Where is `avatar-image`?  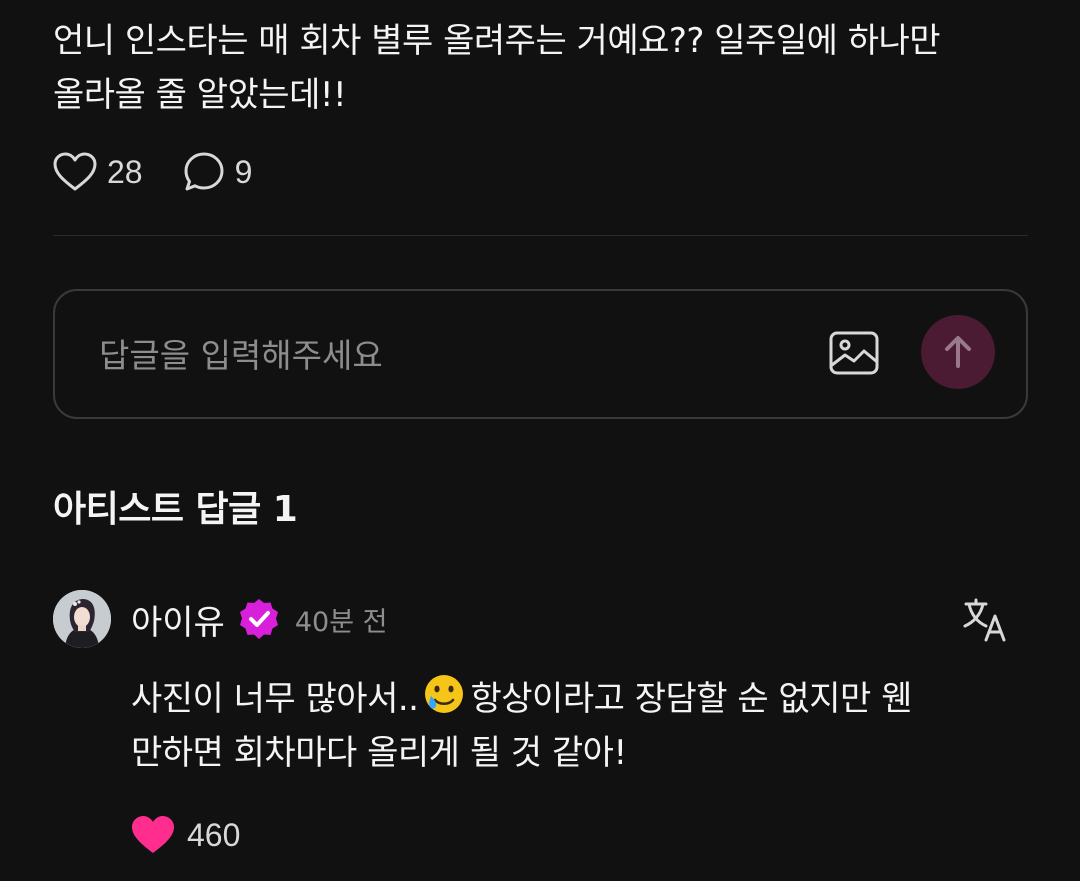 avatar-image is located at coordinates (82, 619).